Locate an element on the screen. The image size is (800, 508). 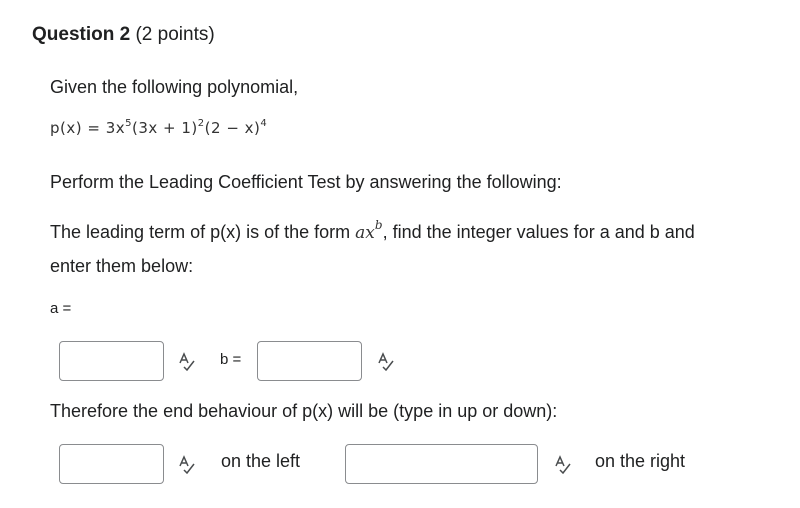
a-input is located at coordinates (111, 361).